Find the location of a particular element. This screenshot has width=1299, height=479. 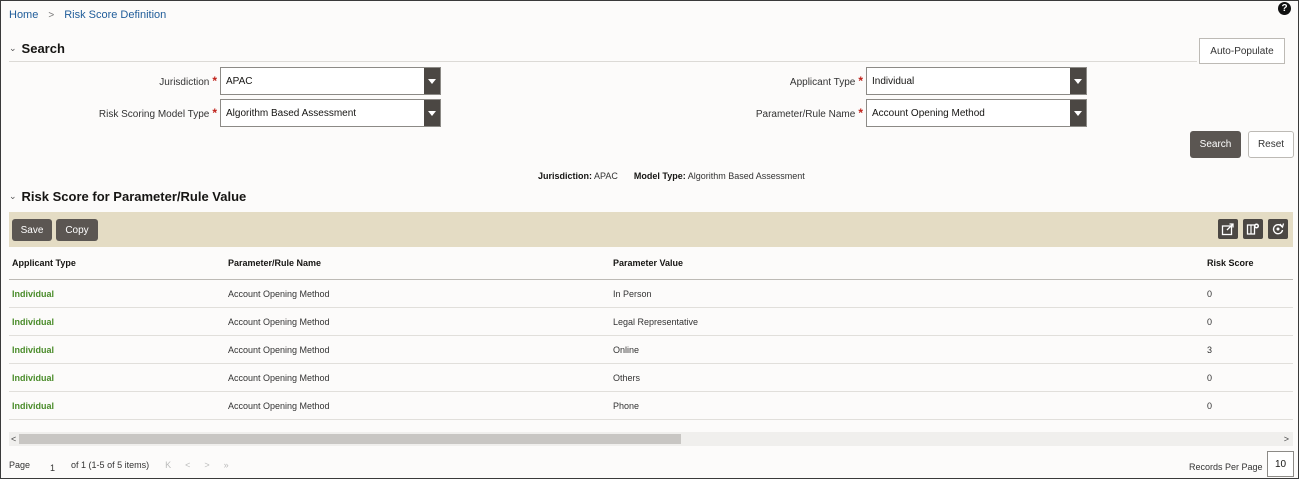

jurisdiction-select: APAC is located at coordinates (330, 81).